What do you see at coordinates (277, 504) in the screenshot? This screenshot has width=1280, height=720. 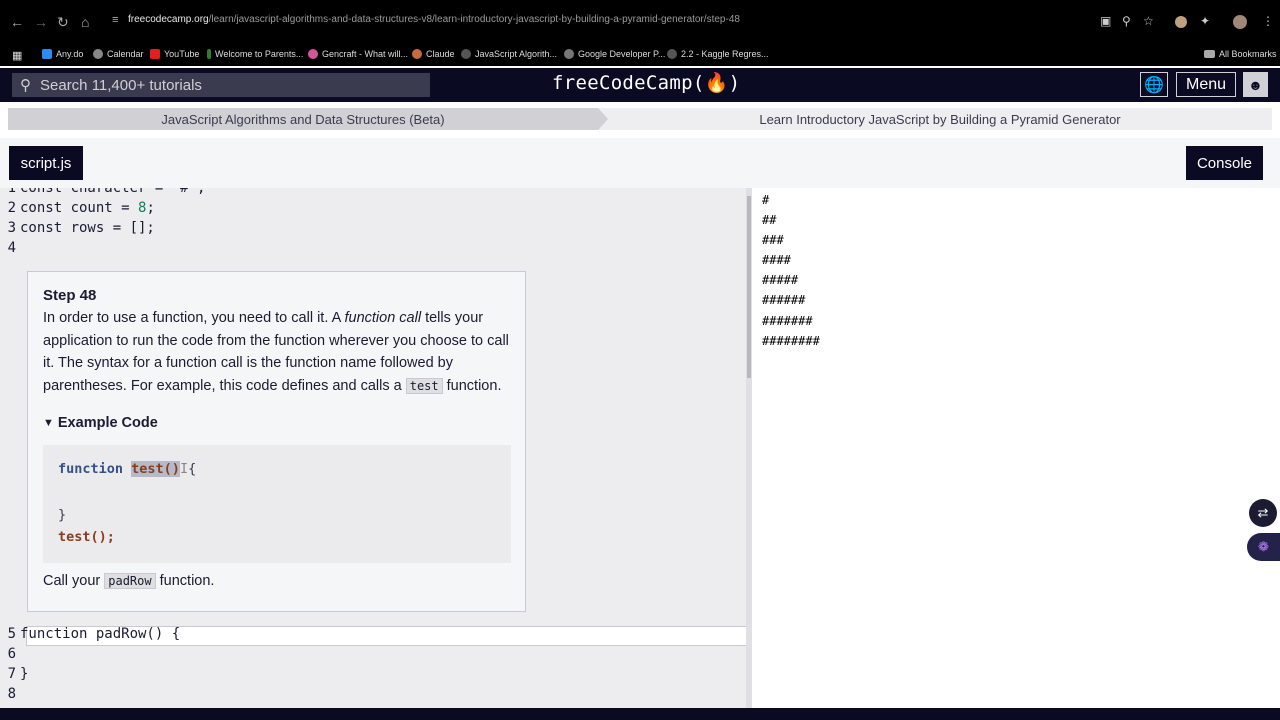 I see `example-code-block: function test()I{ } test();` at bounding box center [277, 504].